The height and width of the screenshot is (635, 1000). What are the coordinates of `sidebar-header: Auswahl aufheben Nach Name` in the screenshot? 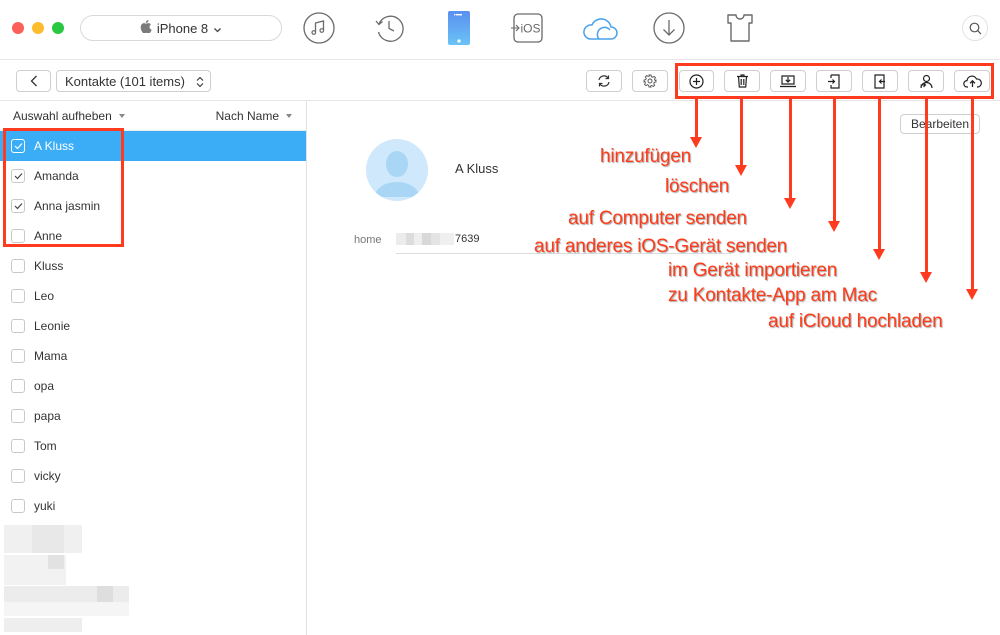 It's located at (153, 116).